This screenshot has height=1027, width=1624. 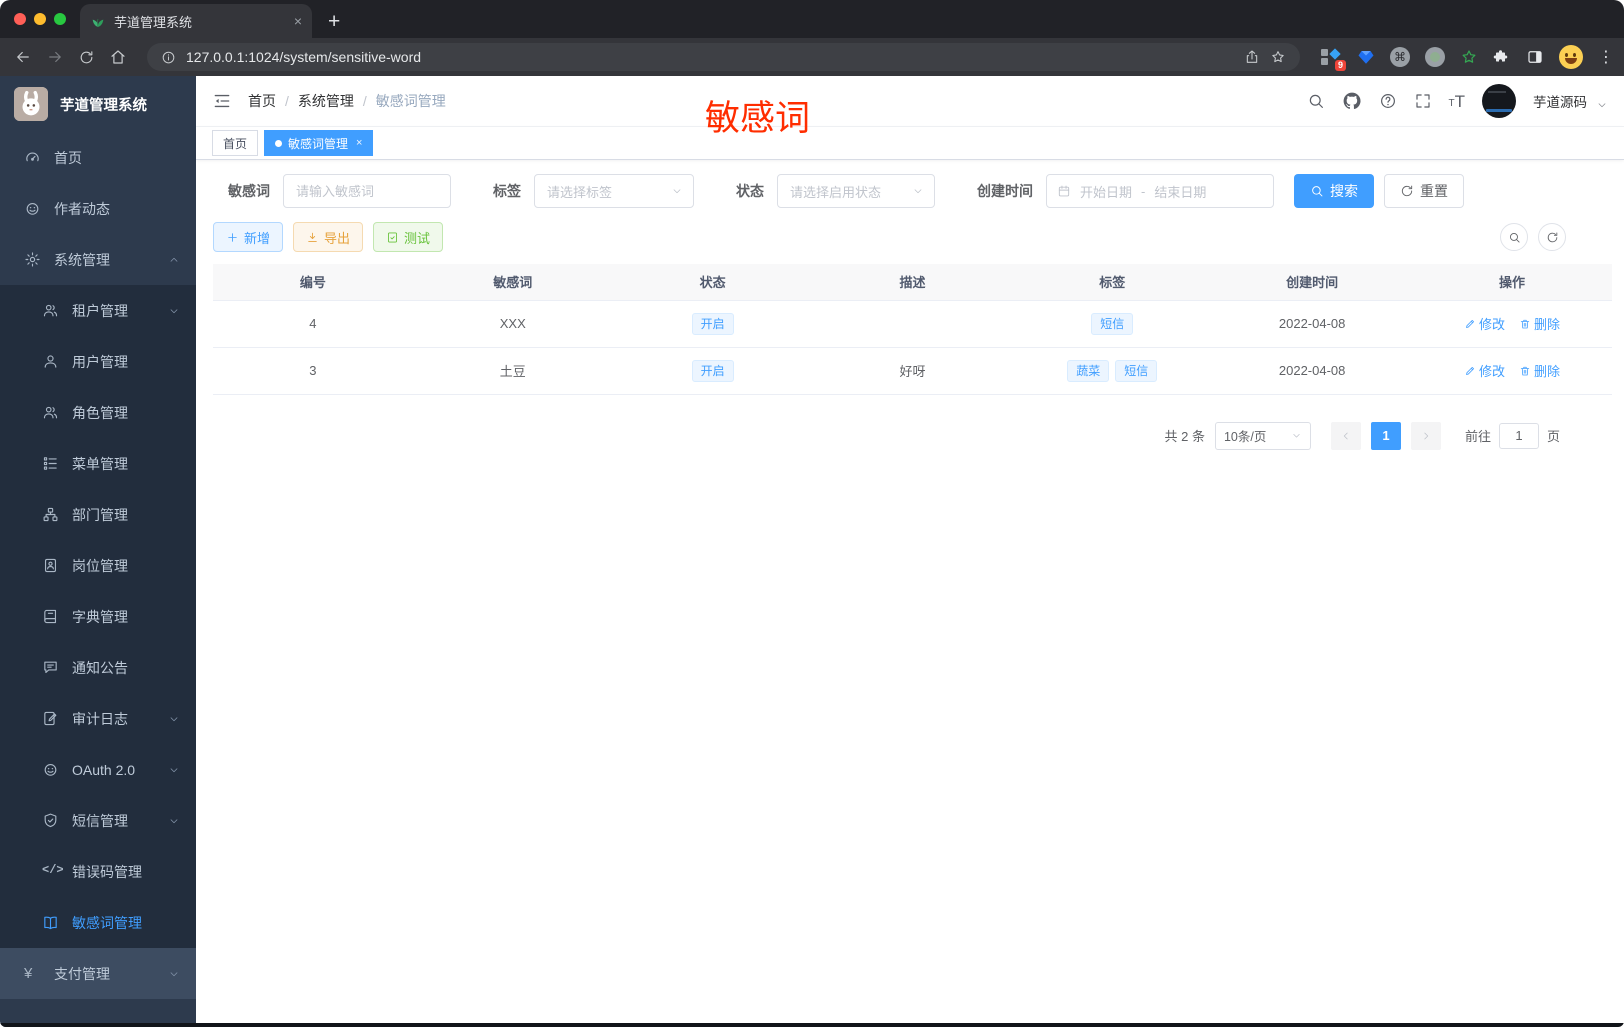 I want to click on table-tools, so click(x=1533, y=237).